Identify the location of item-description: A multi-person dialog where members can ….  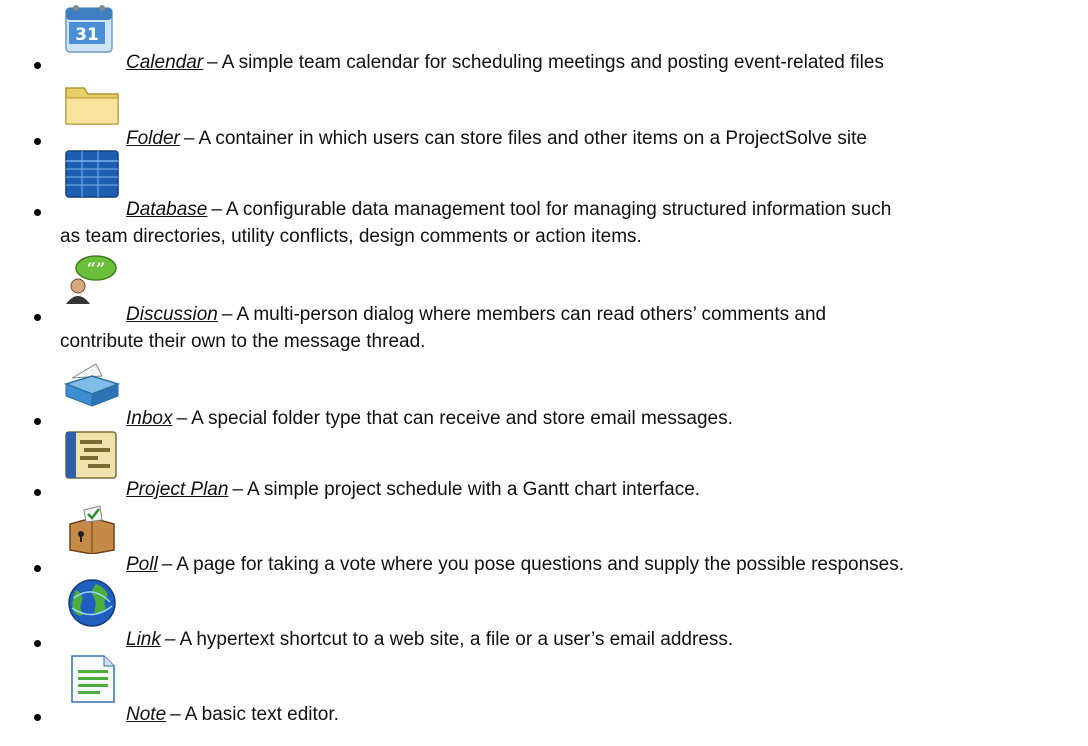
(531, 314).